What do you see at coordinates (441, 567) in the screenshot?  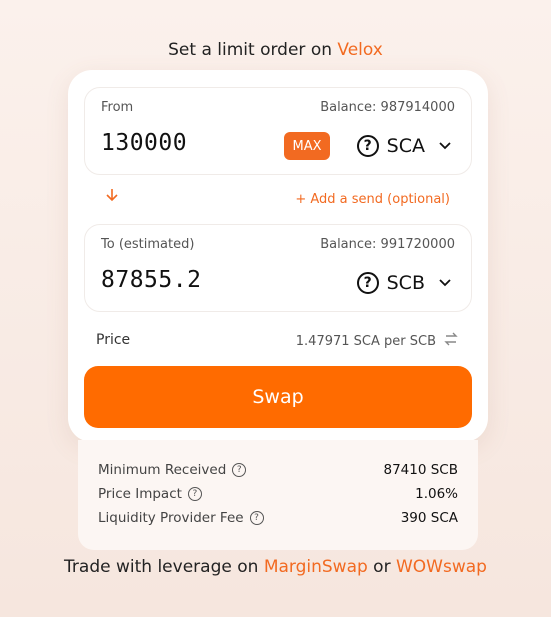 I see `wowswap-link: WOWswap` at bounding box center [441, 567].